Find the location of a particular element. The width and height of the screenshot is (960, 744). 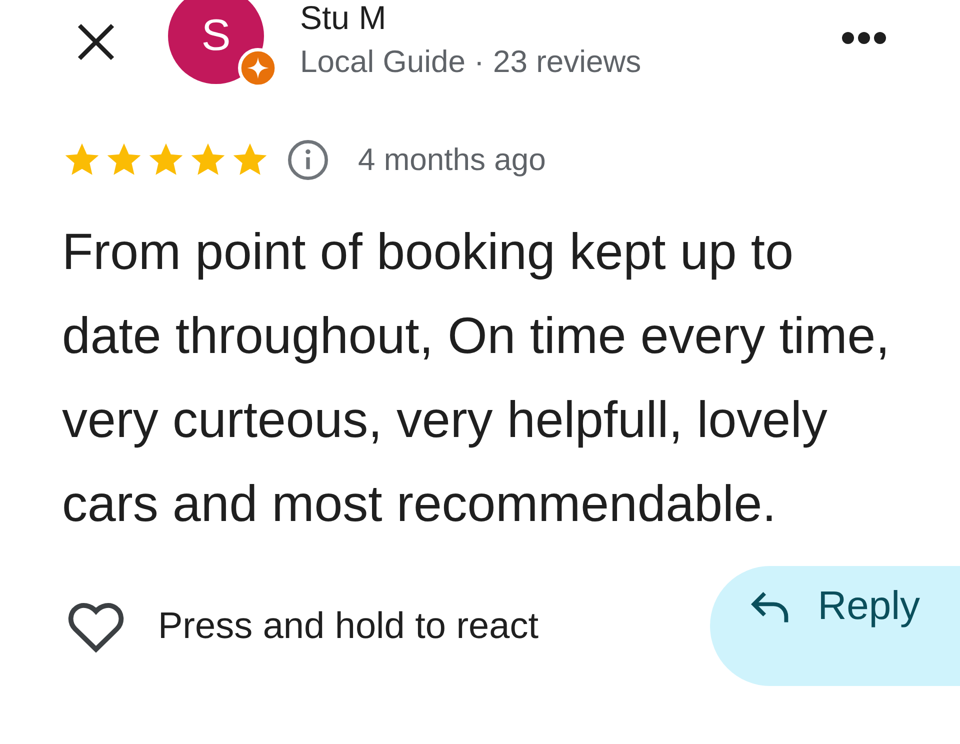

reviewer-subtitle: Local Guide · 23 reviews is located at coordinates (471, 62).